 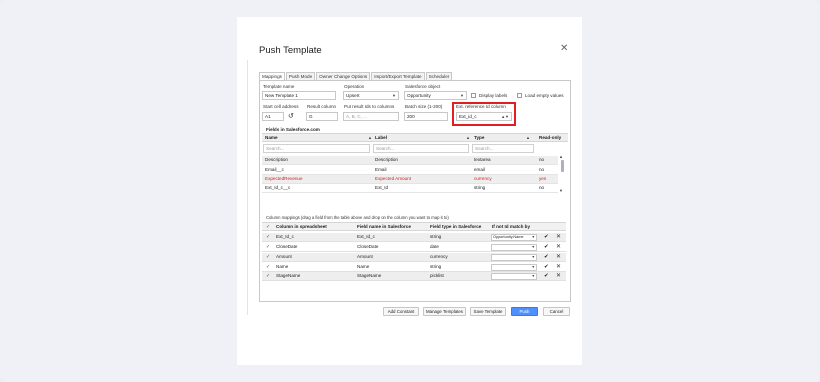 What do you see at coordinates (524, 311) in the screenshot?
I see `push-button: Push` at bounding box center [524, 311].